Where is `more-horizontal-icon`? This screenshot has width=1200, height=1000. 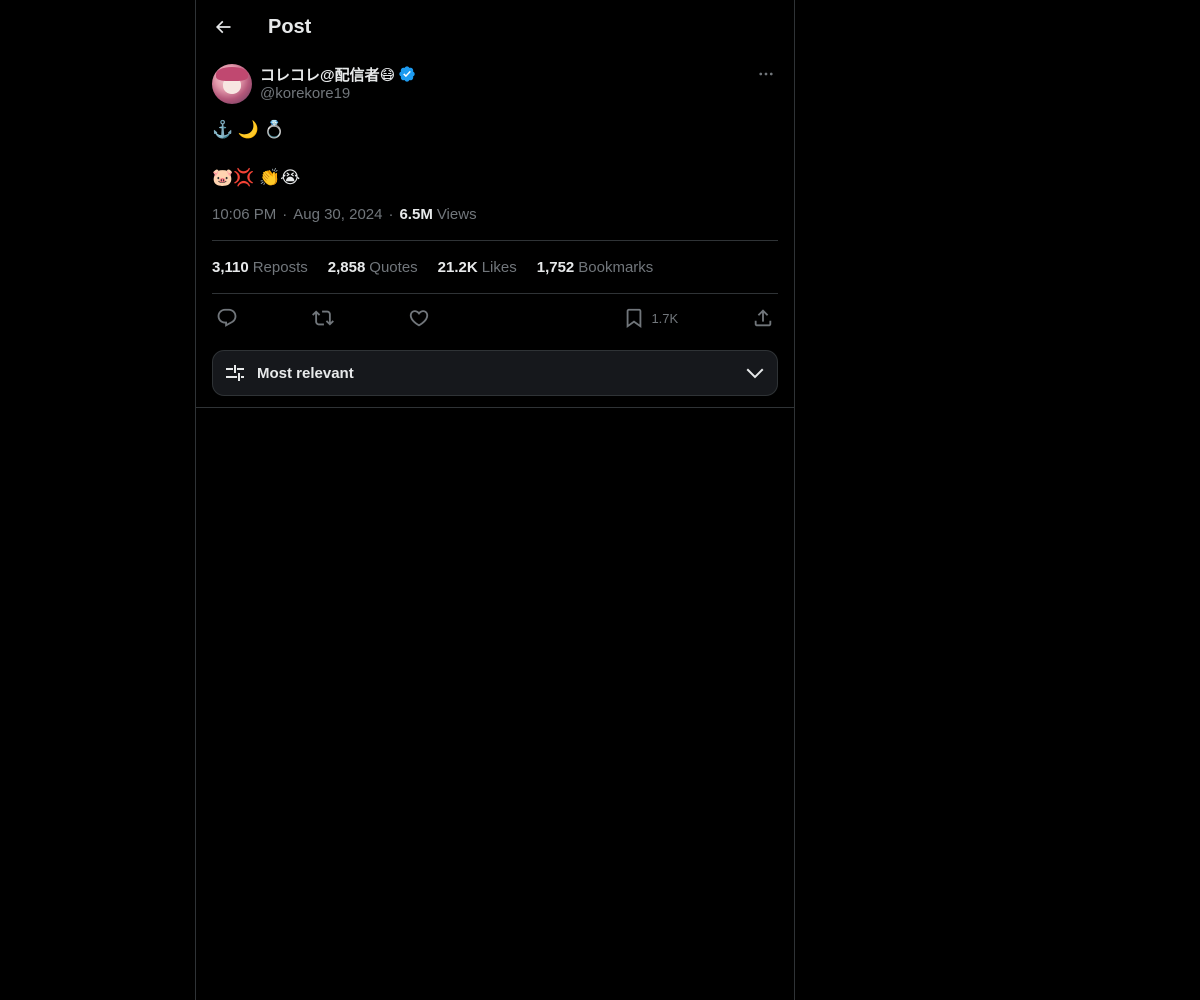
more-horizontal-icon is located at coordinates (766, 74).